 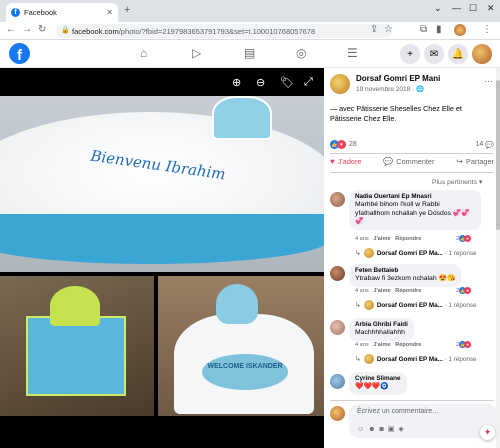 What do you see at coordinates (423, 421) in the screenshot?
I see `comment-input: Écrivez un commentaire… ☺☻◙▣◈` at bounding box center [423, 421].